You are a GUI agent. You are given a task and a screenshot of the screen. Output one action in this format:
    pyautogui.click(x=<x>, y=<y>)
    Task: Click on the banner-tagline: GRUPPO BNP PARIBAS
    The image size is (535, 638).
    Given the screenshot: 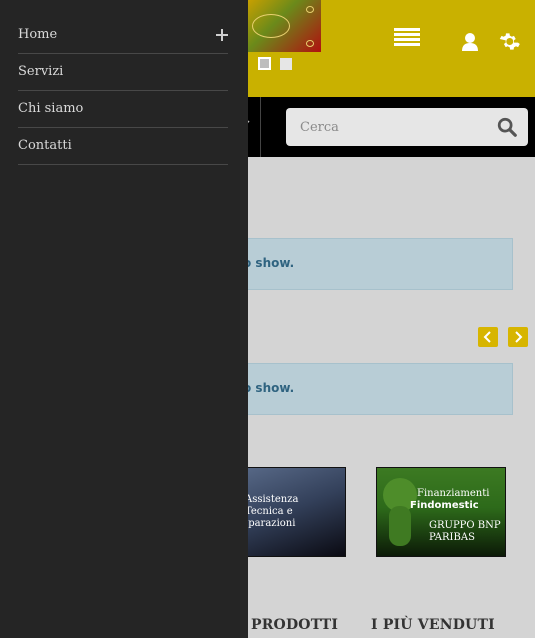 What is the action you would take?
    pyautogui.click(x=465, y=531)
    